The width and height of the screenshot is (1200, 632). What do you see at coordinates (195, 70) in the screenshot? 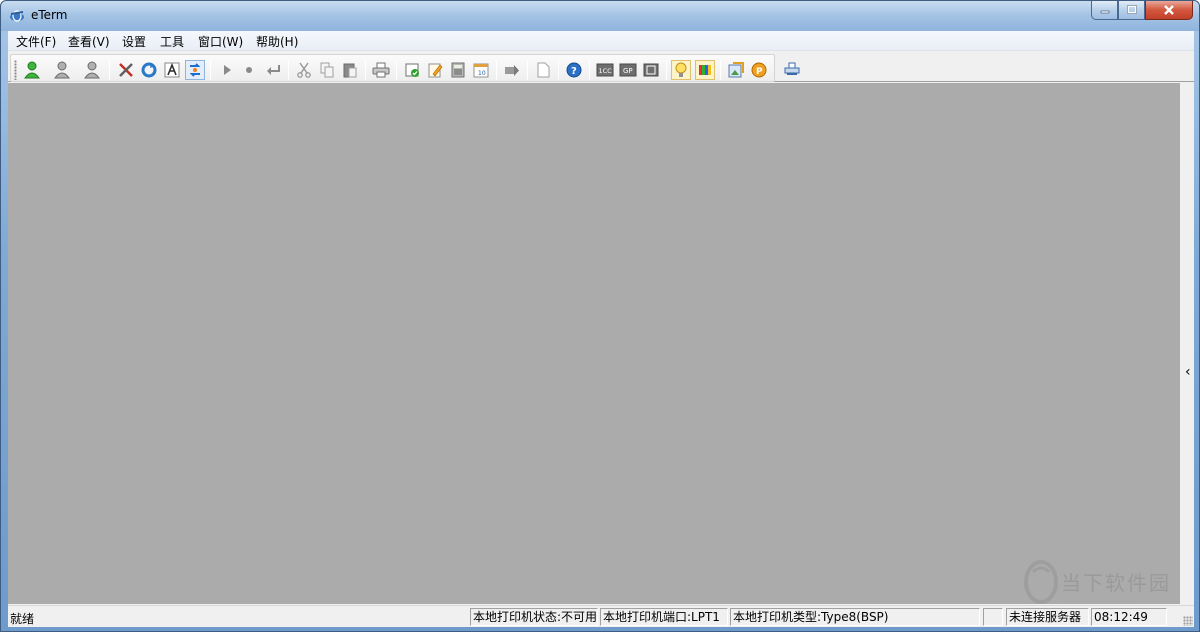
I see `sync-icon` at bounding box center [195, 70].